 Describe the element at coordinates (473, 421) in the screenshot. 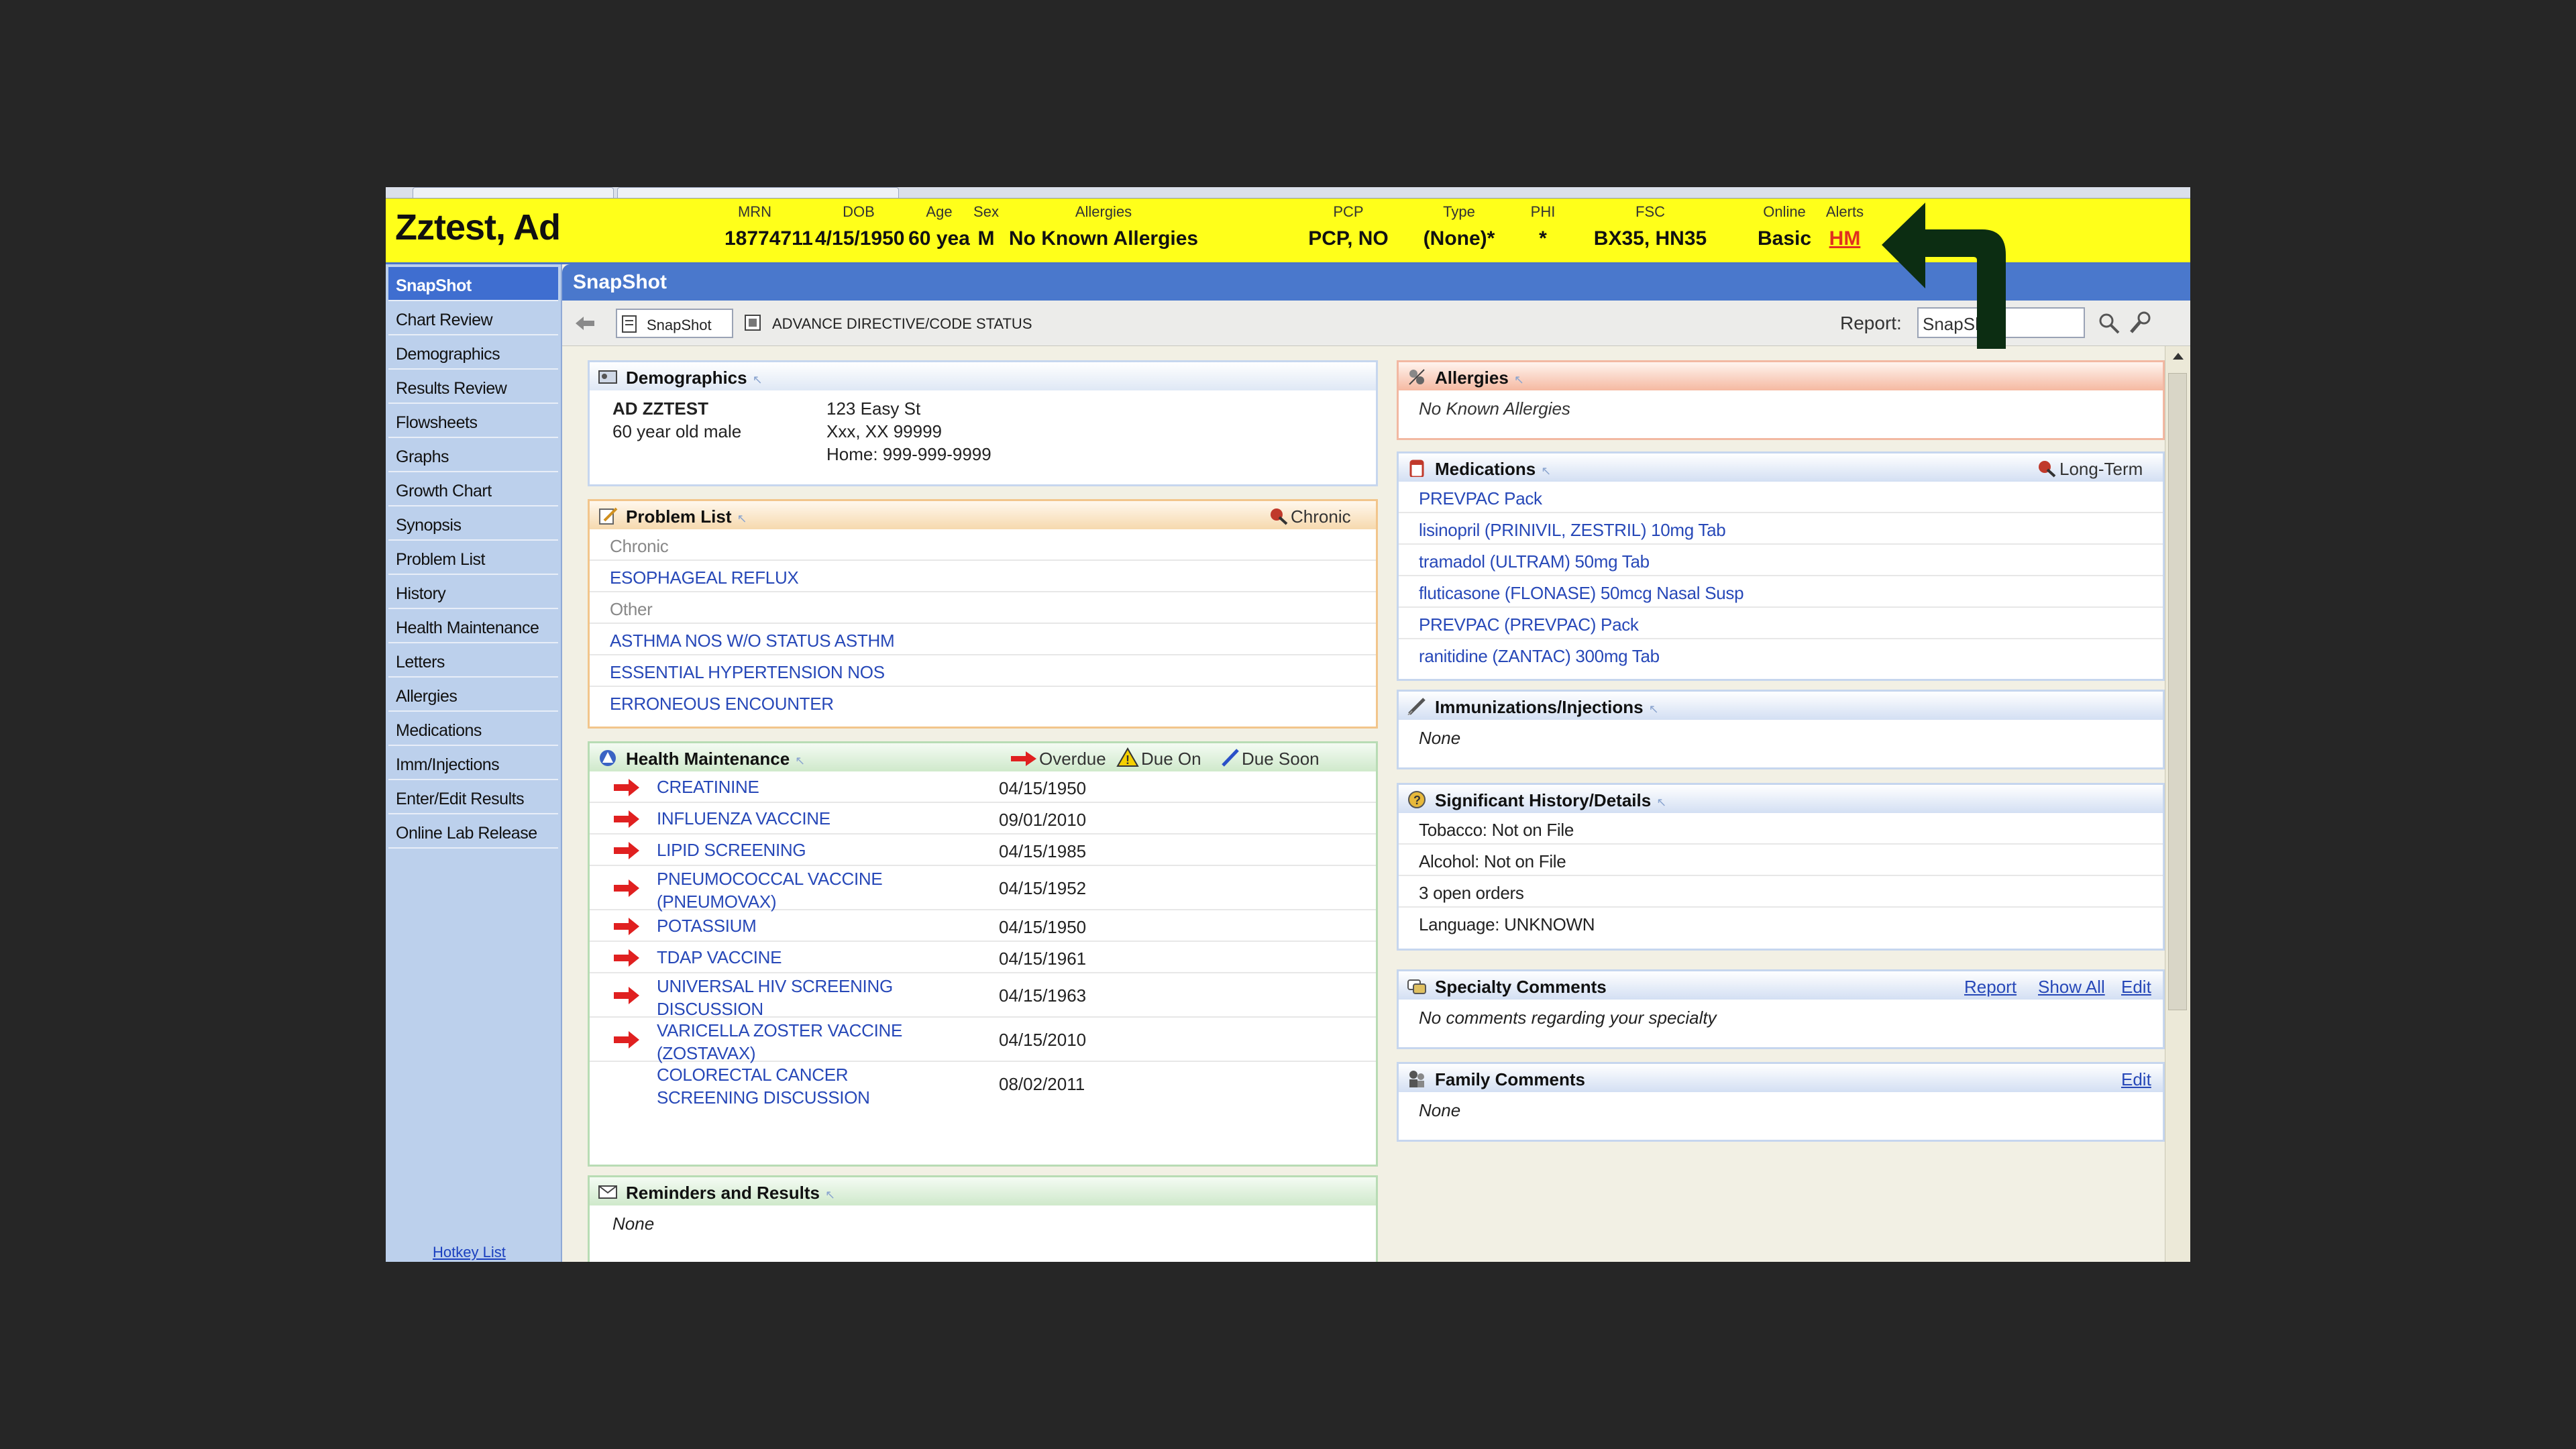

I see `sidebar-item-flowsheets: Flowsheets` at that location.